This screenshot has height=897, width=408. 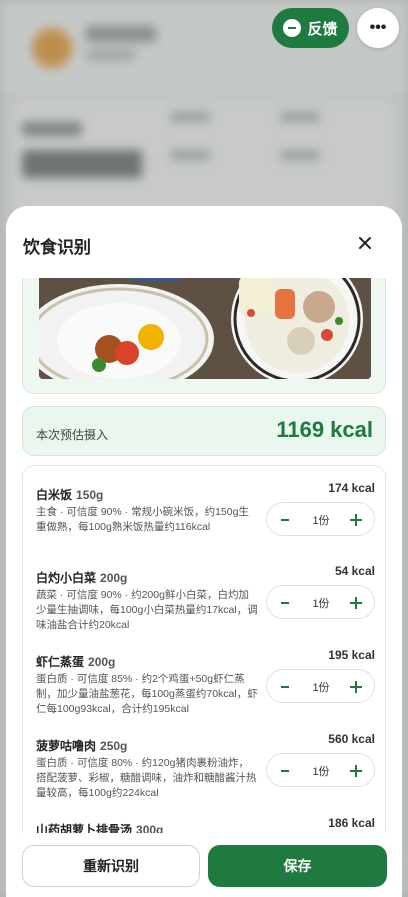 I want to click on food-item: 山药胡萝卜排骨汤 300g 186 kcal, so click(x=205, y=824).